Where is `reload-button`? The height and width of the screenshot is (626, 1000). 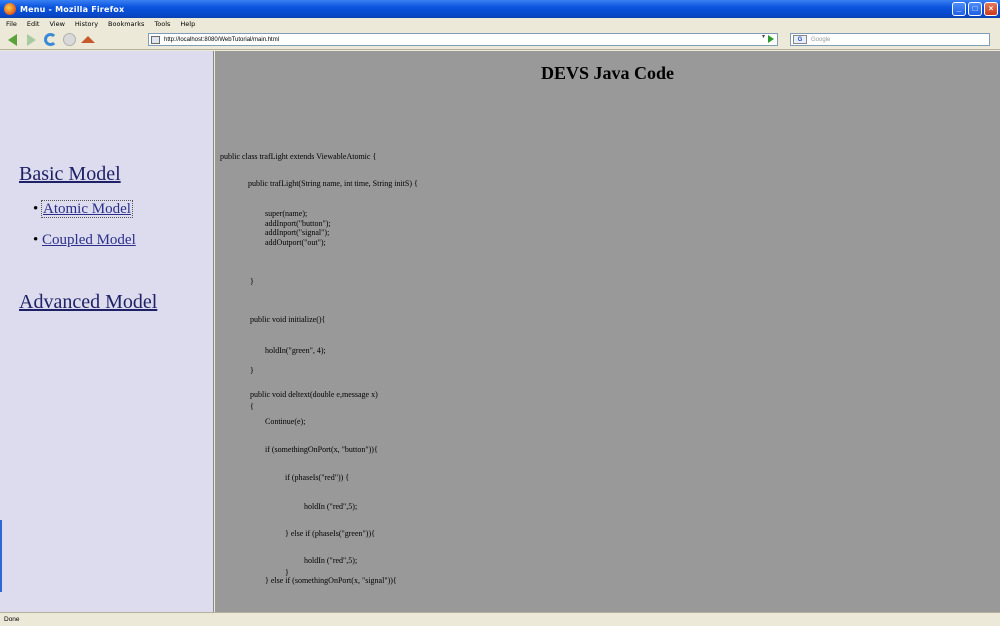 reload-button is located at coordinates (50, 40).